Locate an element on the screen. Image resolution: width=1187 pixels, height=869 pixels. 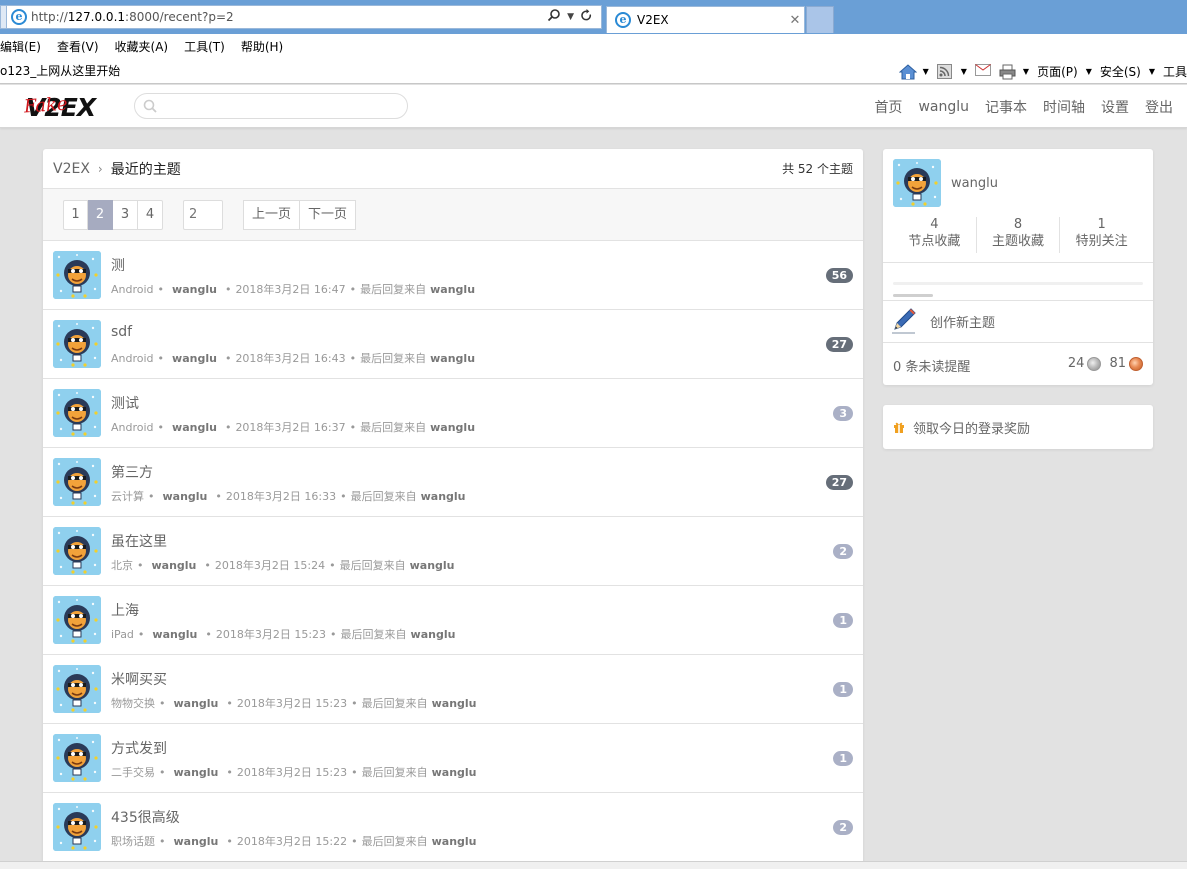
tab-close-icon: ✕ is located at coordinates (795, 20).